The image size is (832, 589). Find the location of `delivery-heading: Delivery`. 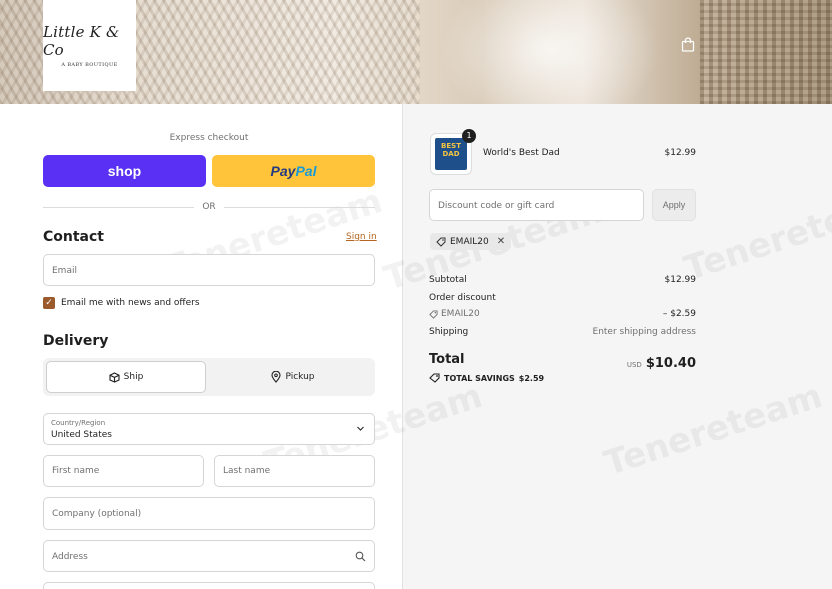

delivery-heading: Delivery is located at coordinates (76, 341).